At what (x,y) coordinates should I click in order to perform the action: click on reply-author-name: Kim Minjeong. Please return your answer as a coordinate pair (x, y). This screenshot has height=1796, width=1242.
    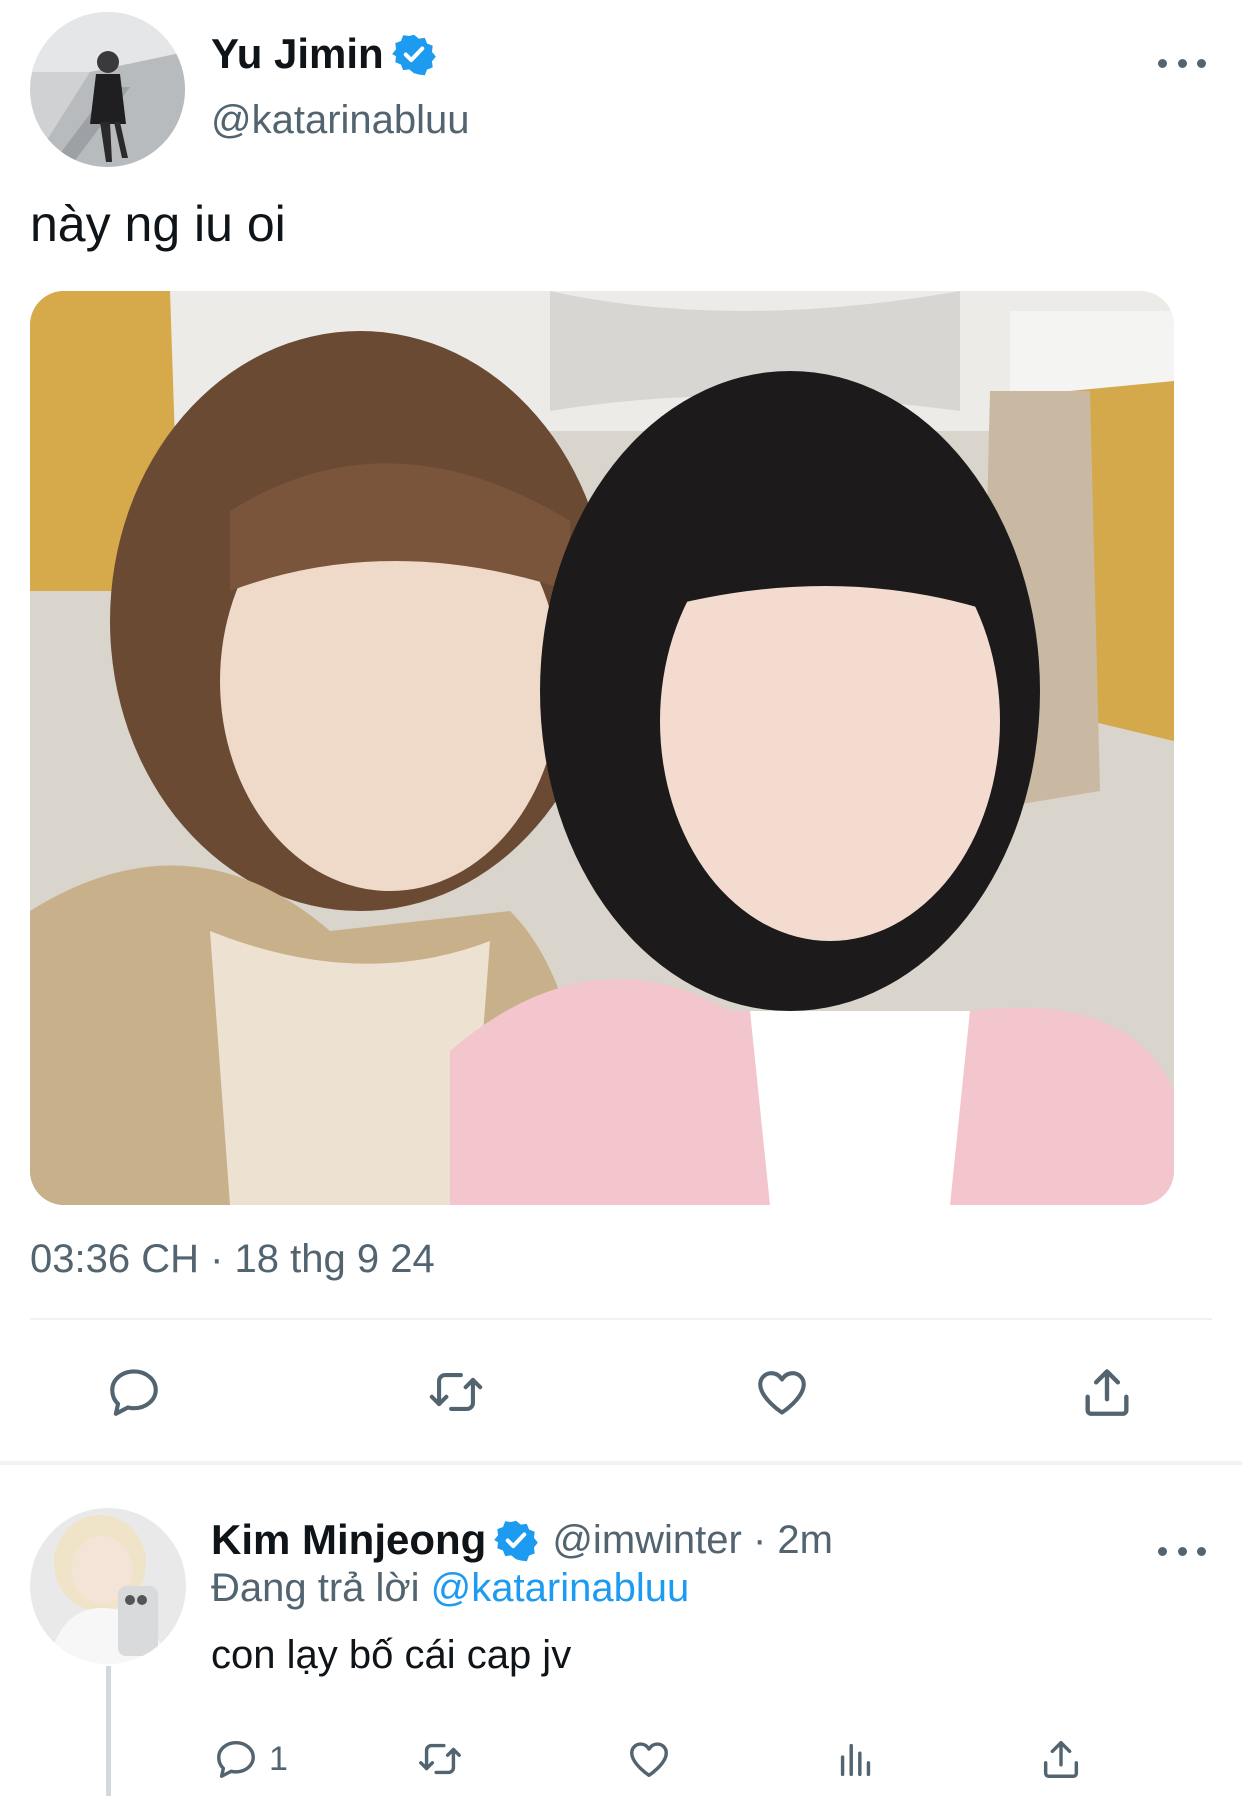
    Looking at the image, I should click on (348, 1540).